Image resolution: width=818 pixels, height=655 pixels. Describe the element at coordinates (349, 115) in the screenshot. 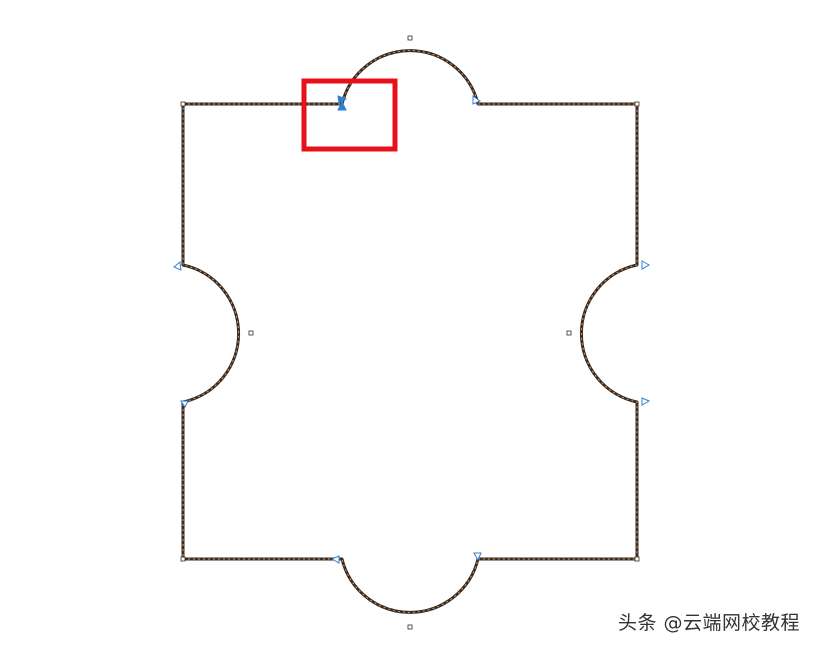

I see `selection-highlight-box` at that location.